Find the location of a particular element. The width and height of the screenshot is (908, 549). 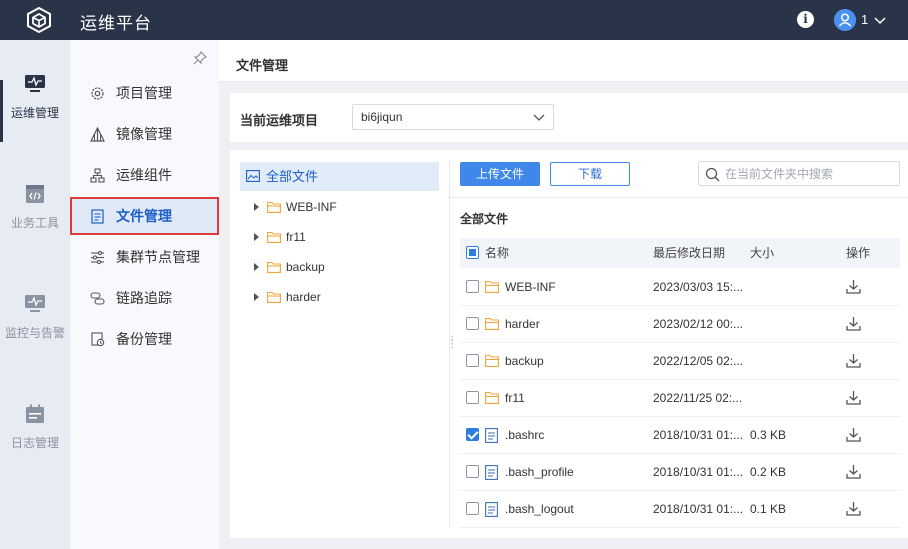

sliders-icon is located at coordinates (97, 257).